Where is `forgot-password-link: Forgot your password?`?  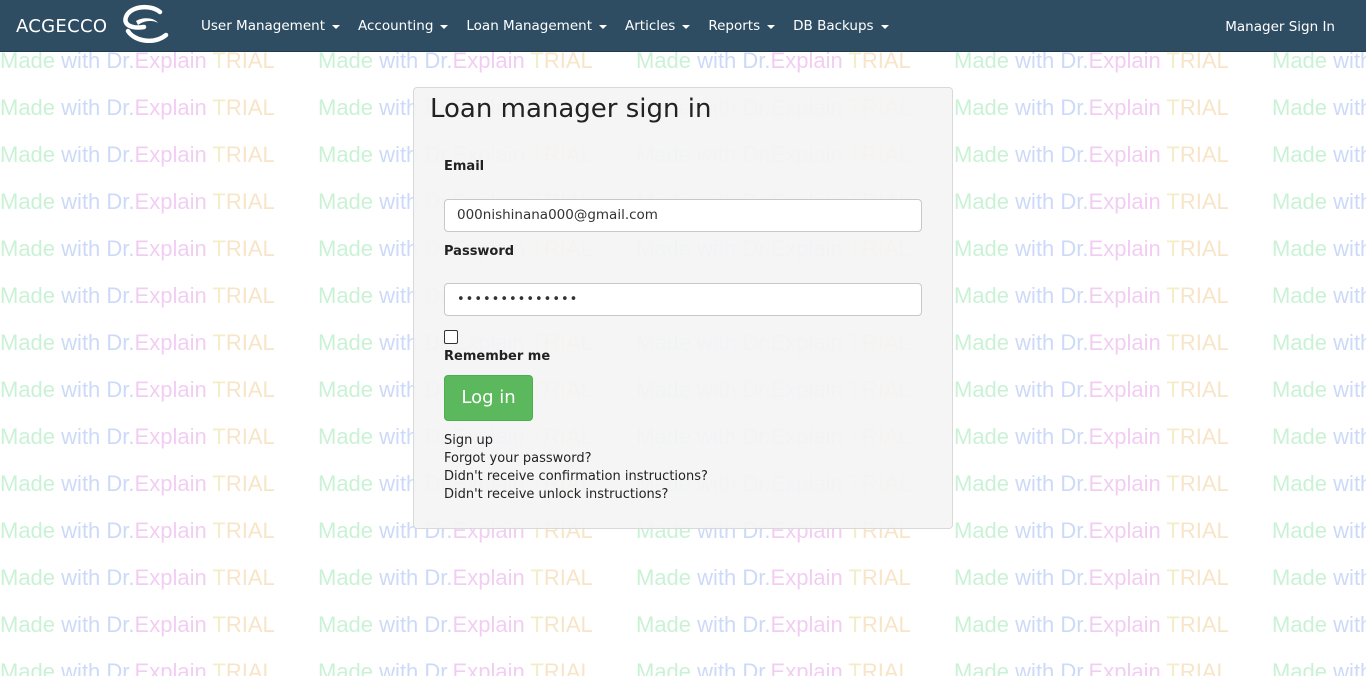 forgot-password-link: Forgot your password? is located at coordinates (576, 459).